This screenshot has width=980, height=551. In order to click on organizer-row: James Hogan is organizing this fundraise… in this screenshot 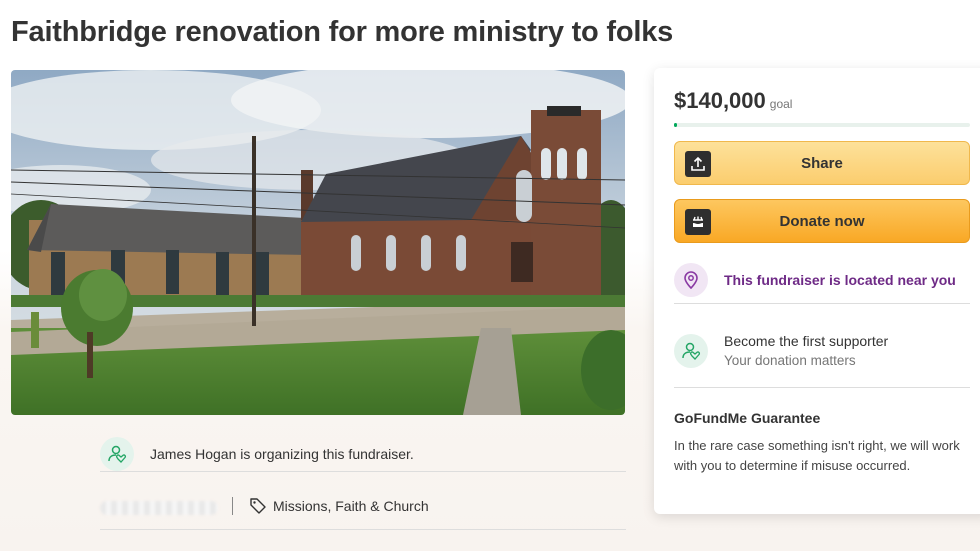, I will do `click(363, 454)`.